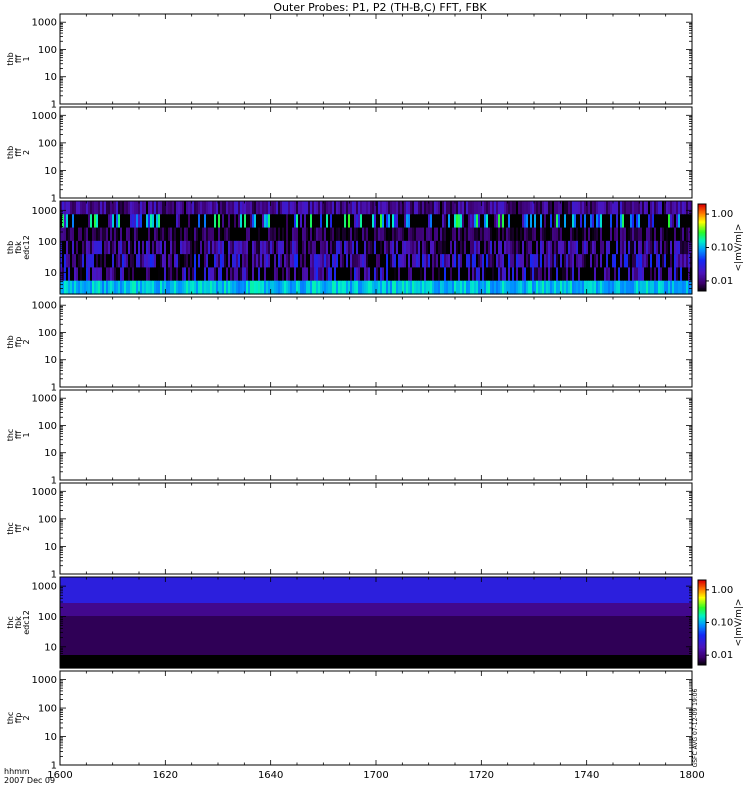  What do you see at coordinates (481, 775) in the screenshot?
I see `x-tick-label: 1720` at bounding box center [481, 775].